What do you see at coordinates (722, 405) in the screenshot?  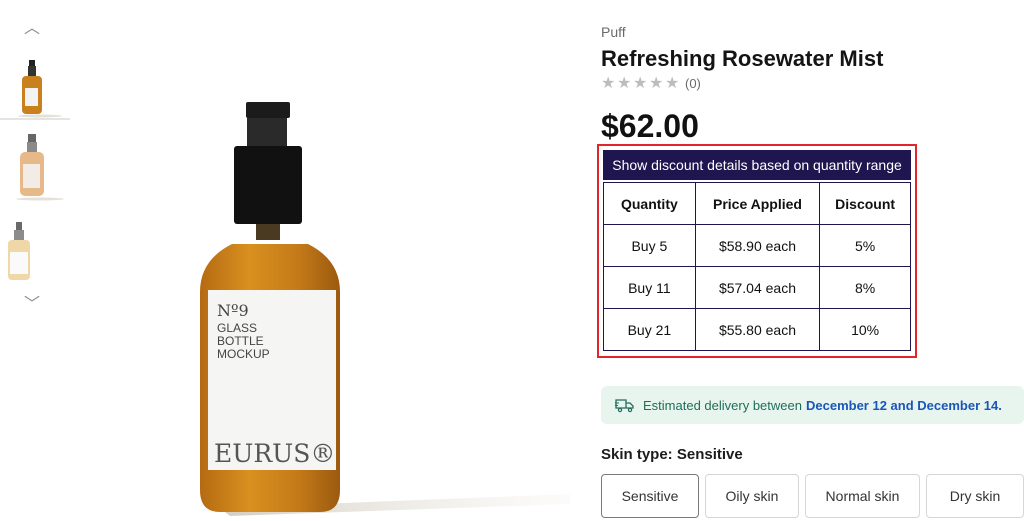 I see `delivery-text: Estimated delivery between` at bounding box center [722, 405].